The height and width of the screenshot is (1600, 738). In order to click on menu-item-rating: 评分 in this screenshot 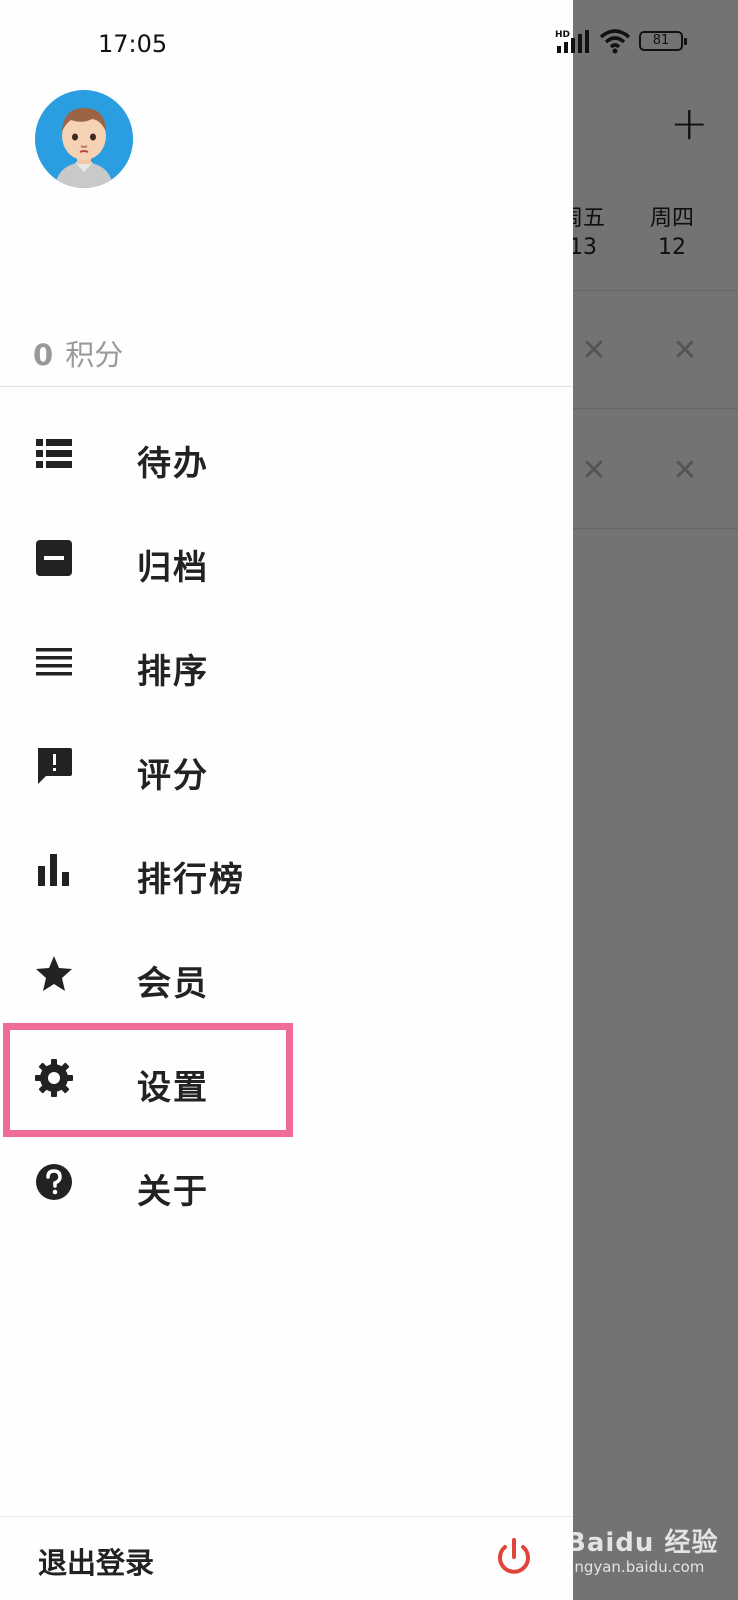, I will do `click(286, 768)`.